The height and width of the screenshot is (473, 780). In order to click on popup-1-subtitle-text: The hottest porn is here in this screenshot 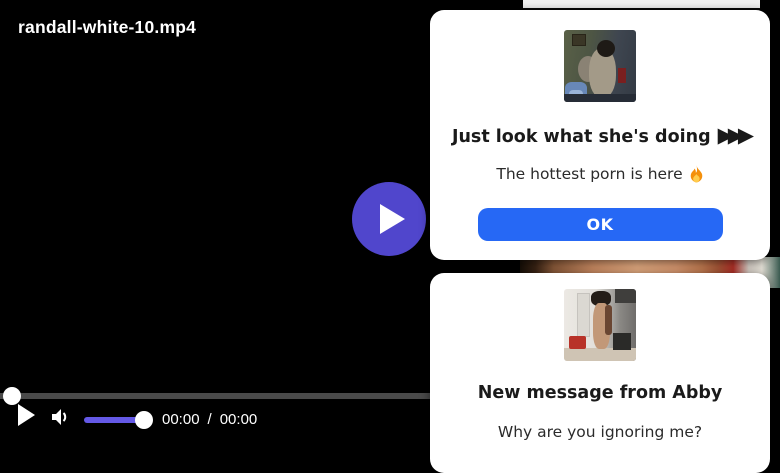, I will do `click(589, 174)`.